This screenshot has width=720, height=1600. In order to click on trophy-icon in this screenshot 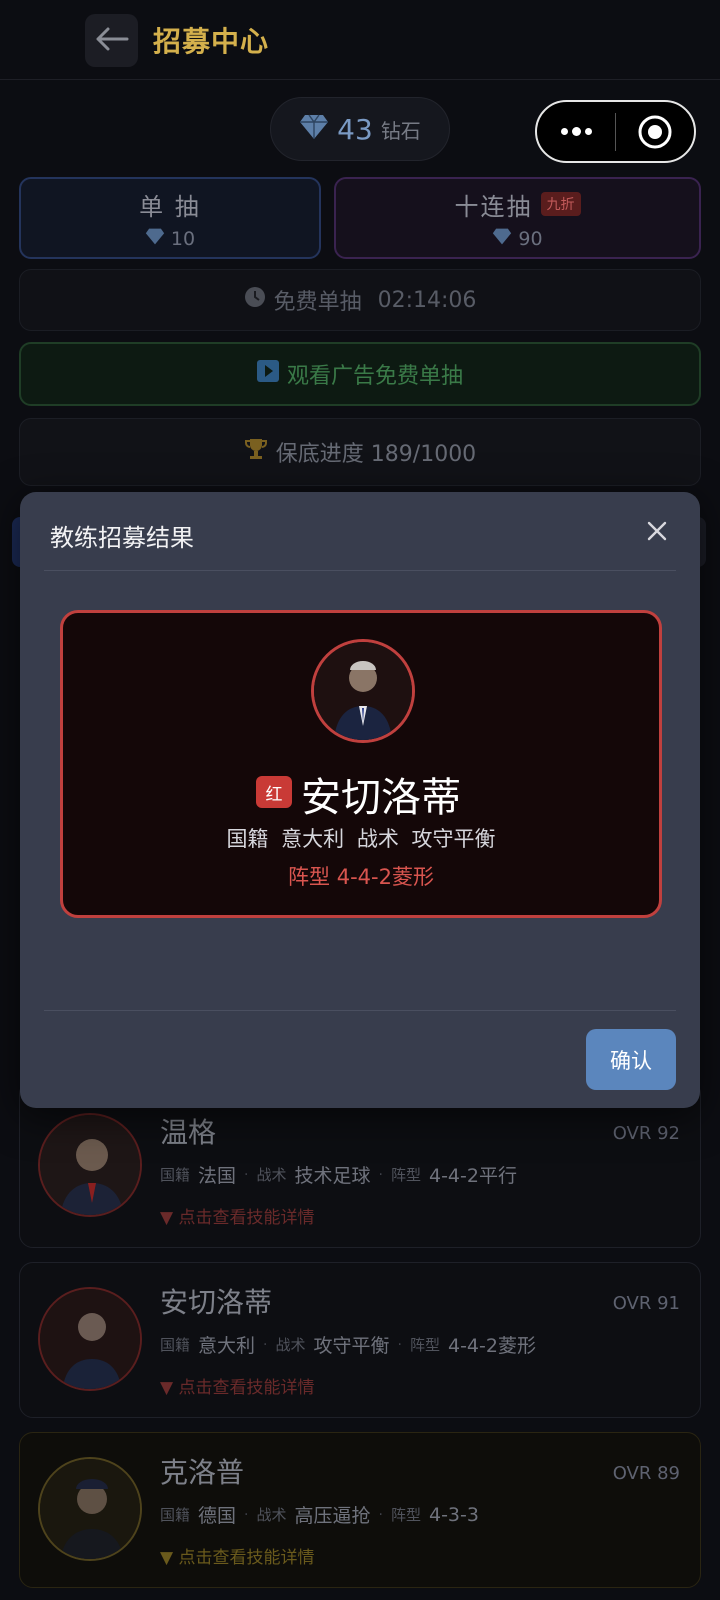, I will do `click(256, 452)`.